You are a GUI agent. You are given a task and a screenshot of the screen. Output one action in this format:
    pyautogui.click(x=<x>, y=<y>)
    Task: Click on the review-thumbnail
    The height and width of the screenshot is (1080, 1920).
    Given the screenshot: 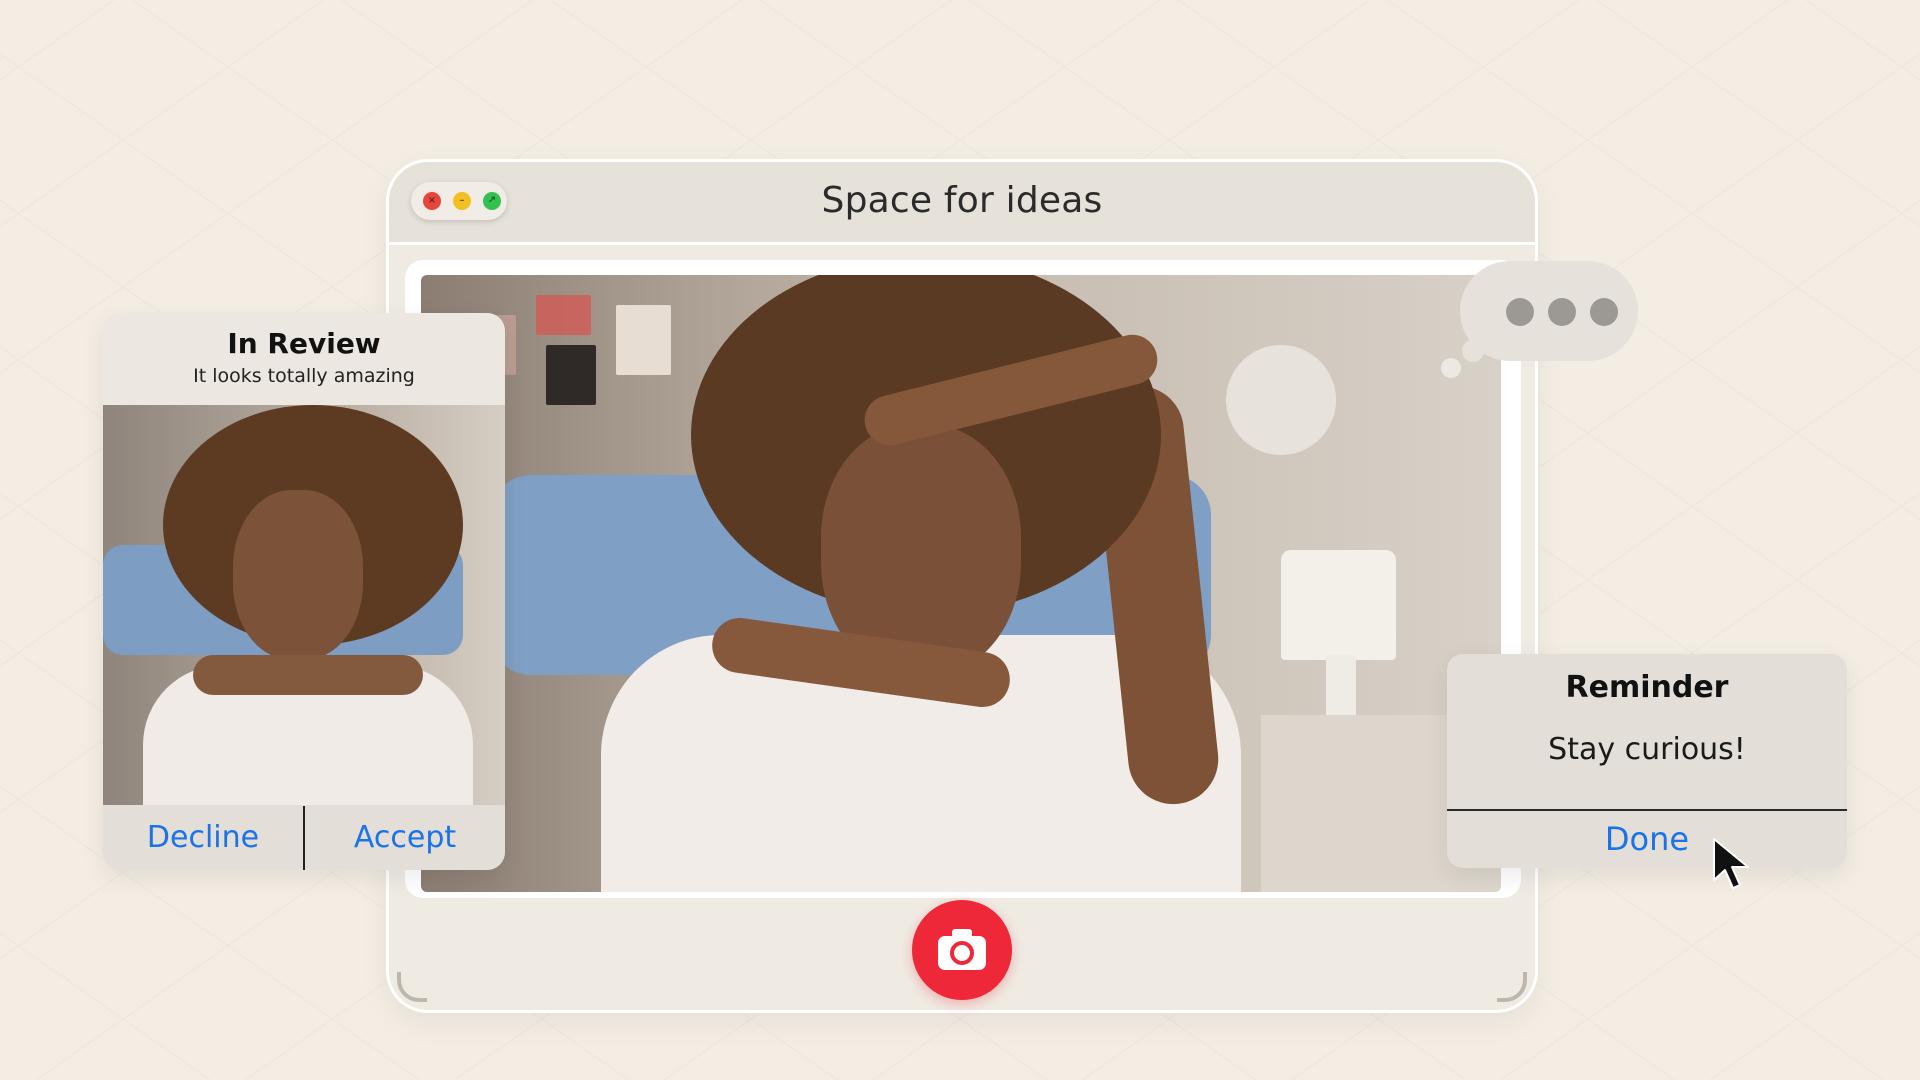 What is the action you would take?
    pyautogui.click(x=304, y=605)
    